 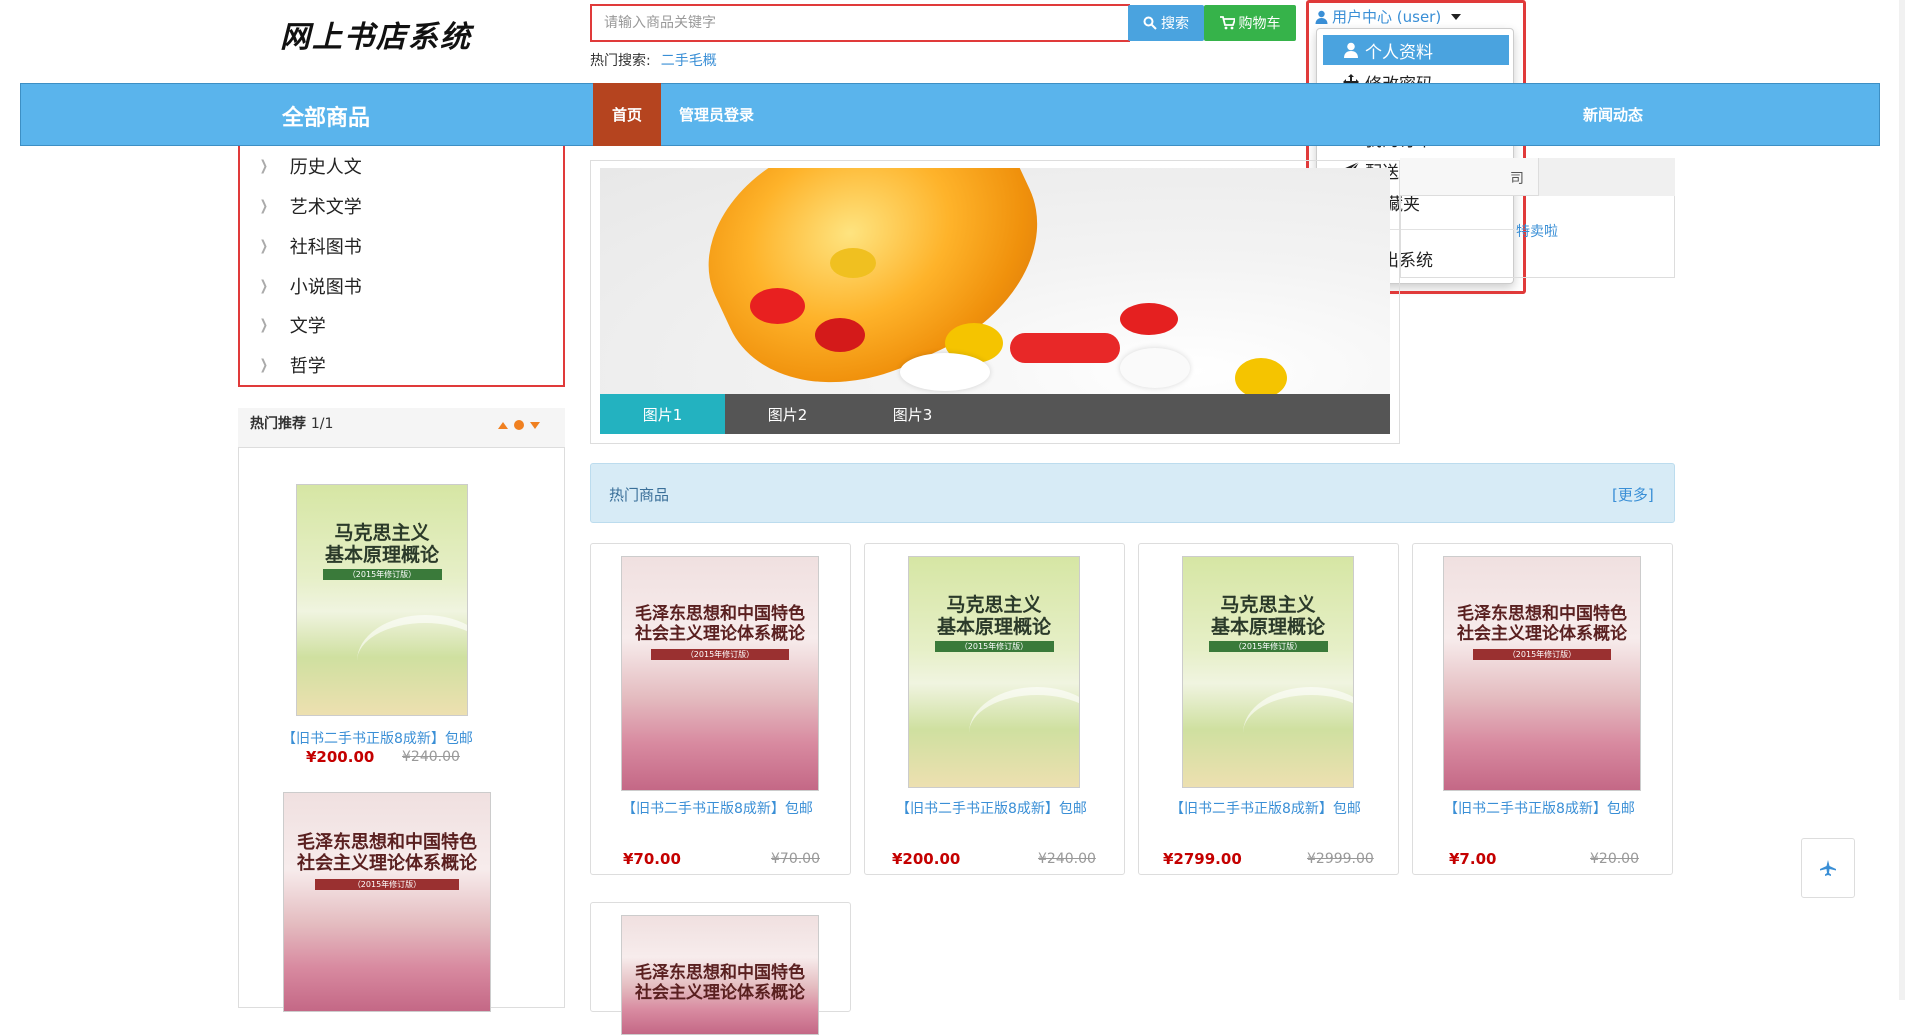 What do you see at coordinates (325, 207) in the screenshot?
I see `category-label: 艺术文学` at bounding box center [325, 207].